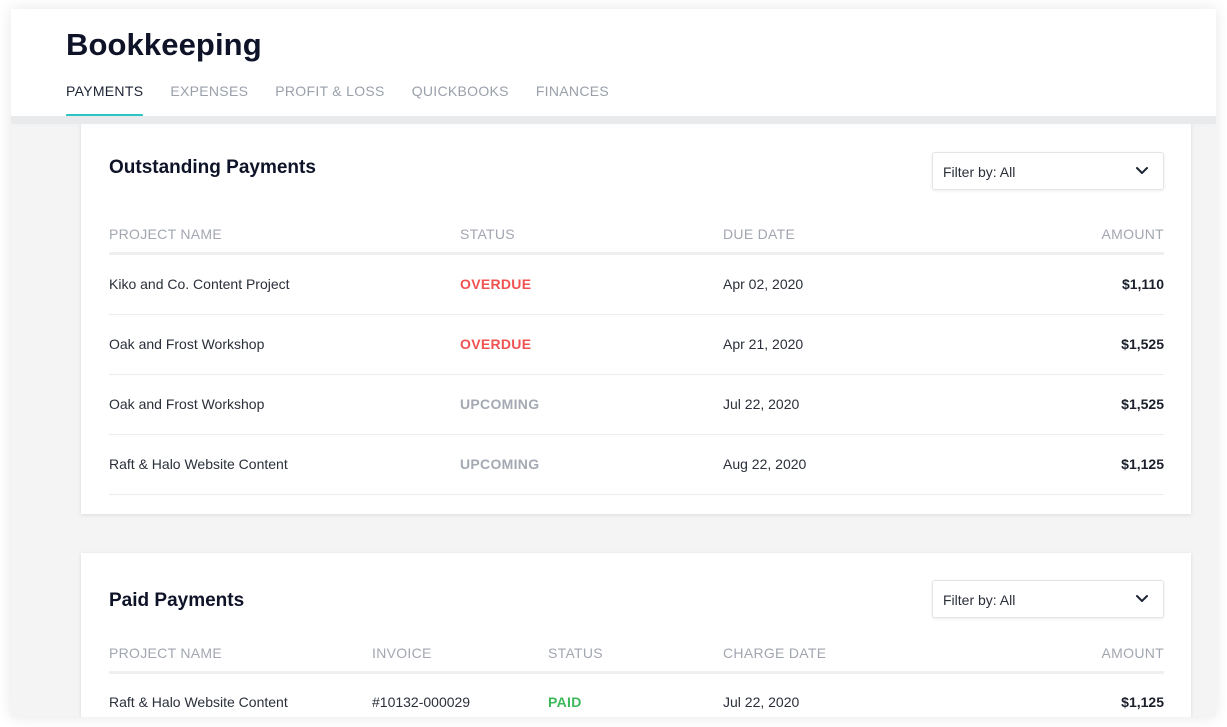 The image size is (1227, 727). Describe the element at coordinates (209, 100) in the screenshot. I see `tab-expenses: EXPENSES` at that location.